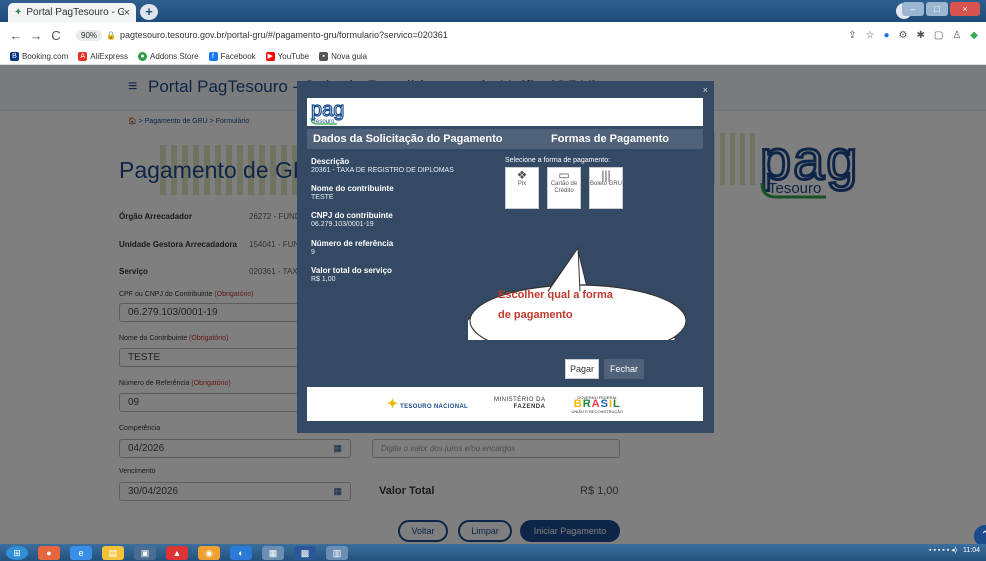 The height and width of the screenshot is (561, 986). I want to click on callout-text: Escolher qual a forma de pagamento, so click(555, 305).